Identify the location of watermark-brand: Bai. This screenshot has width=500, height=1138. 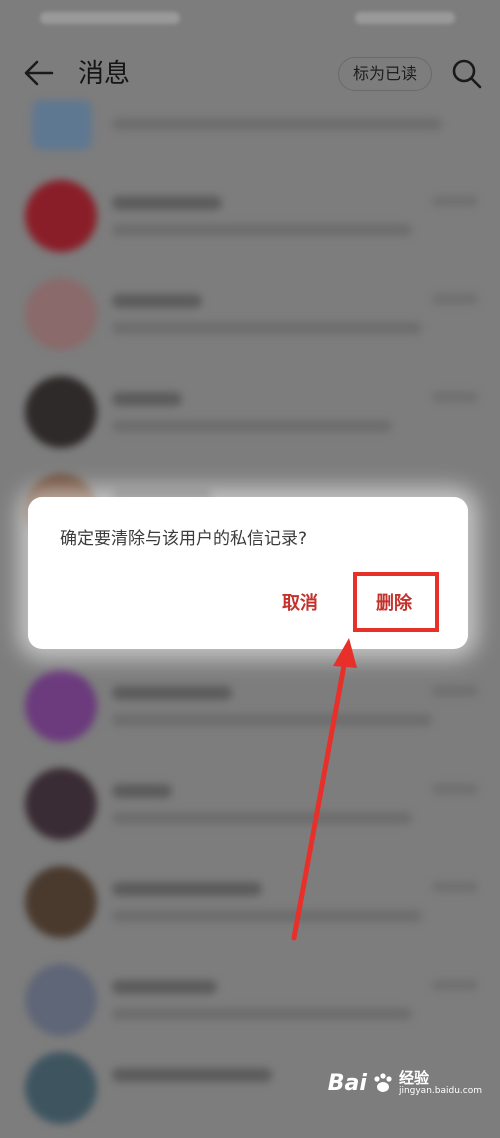
(347, 1083).